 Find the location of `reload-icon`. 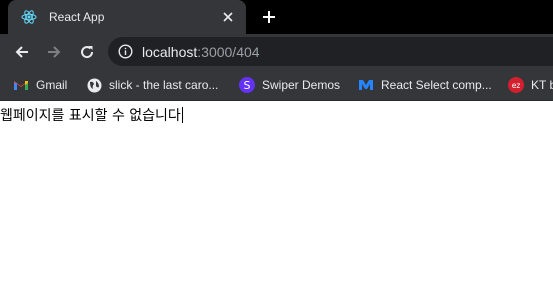

reload-icon is located at coordinates (87, 52).